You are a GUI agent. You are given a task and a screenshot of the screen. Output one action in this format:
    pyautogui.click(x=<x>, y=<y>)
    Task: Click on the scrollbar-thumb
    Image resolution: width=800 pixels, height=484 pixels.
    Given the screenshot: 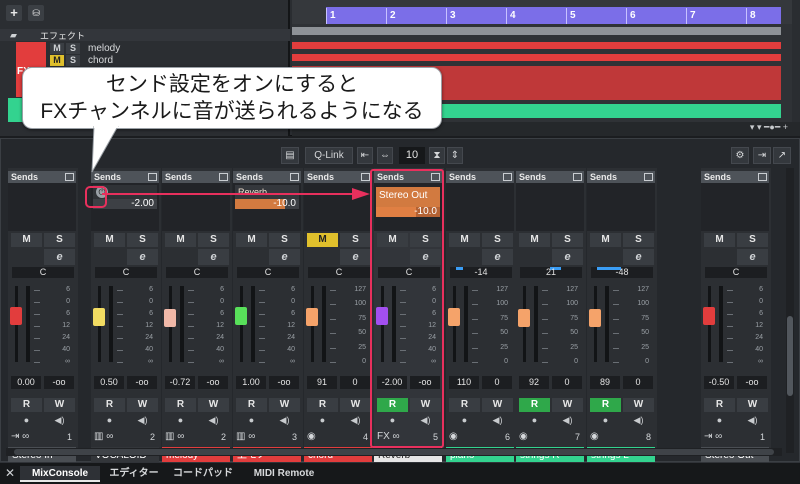 What is the action you would take?
    pyautogui.click(x=394, y=452)
    